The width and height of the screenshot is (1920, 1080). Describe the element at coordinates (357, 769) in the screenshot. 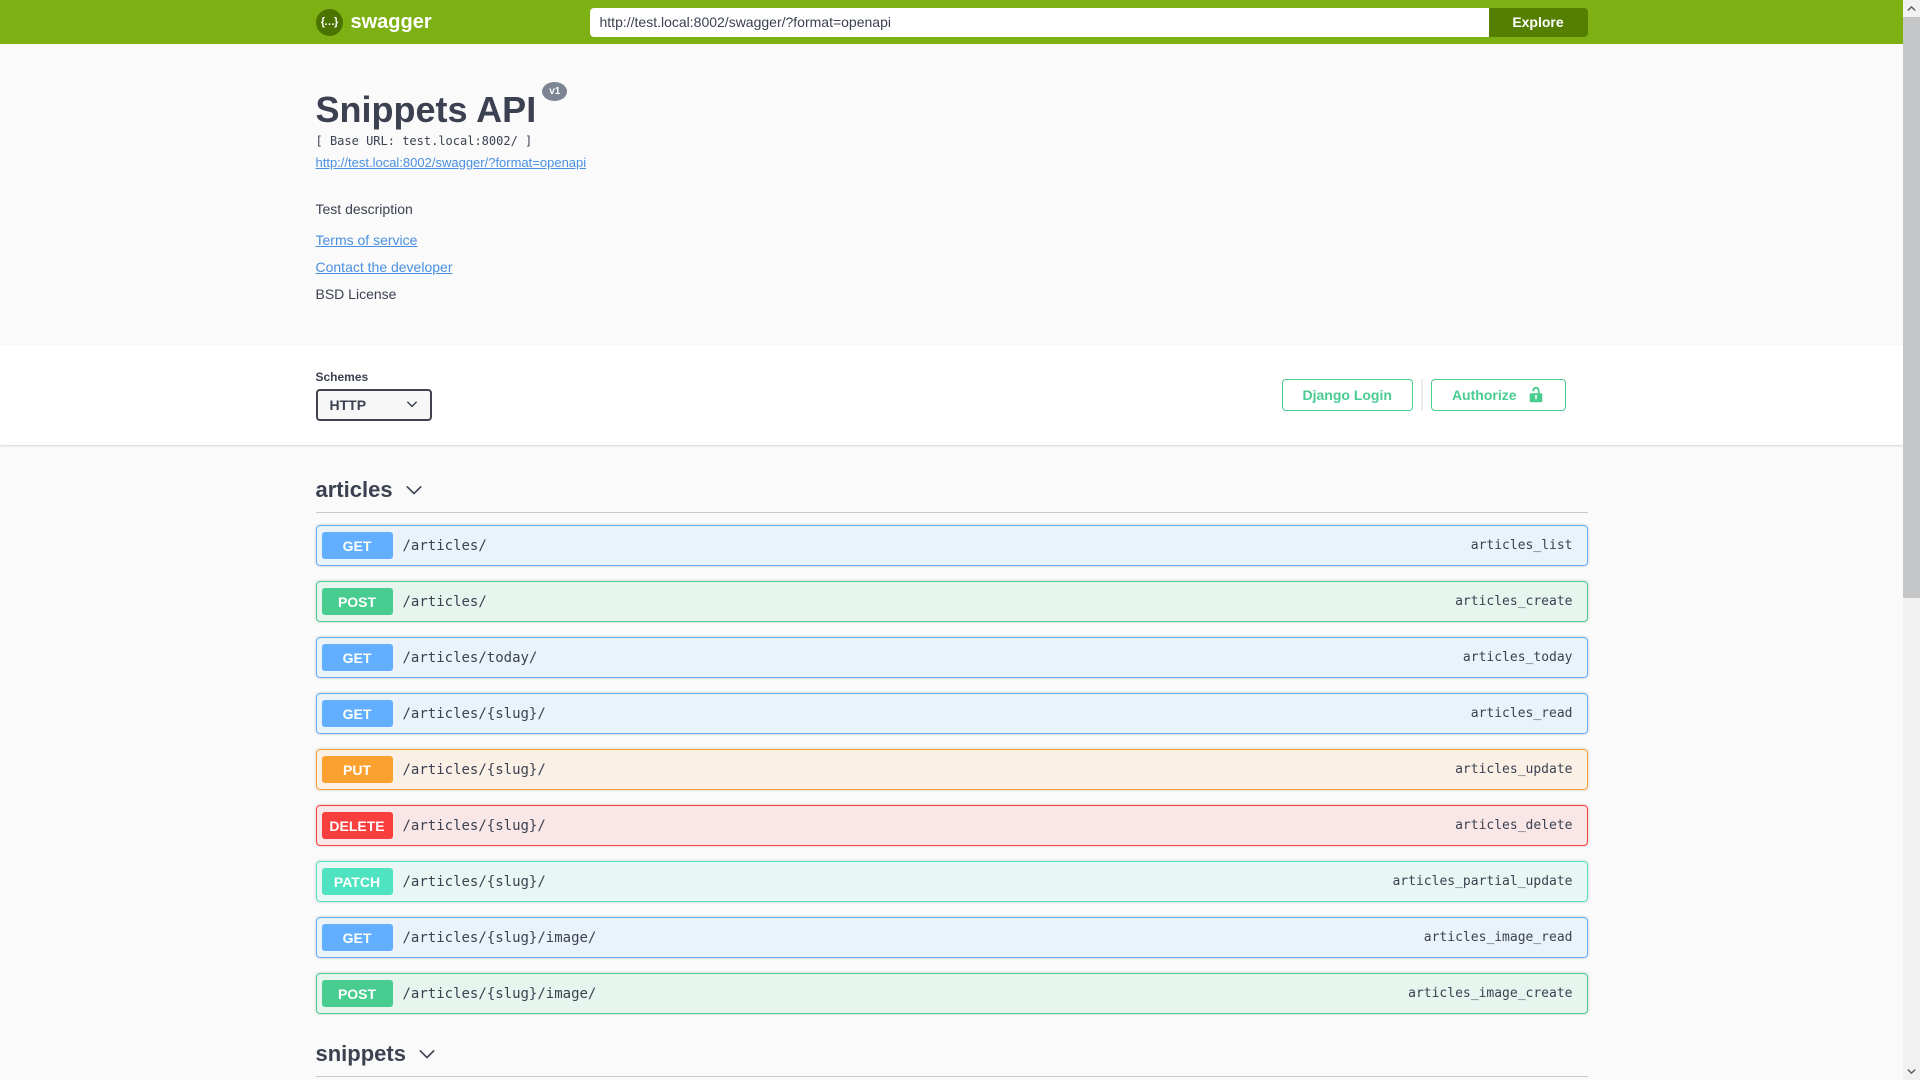

I see `http-method-badge: PUT` at that location.